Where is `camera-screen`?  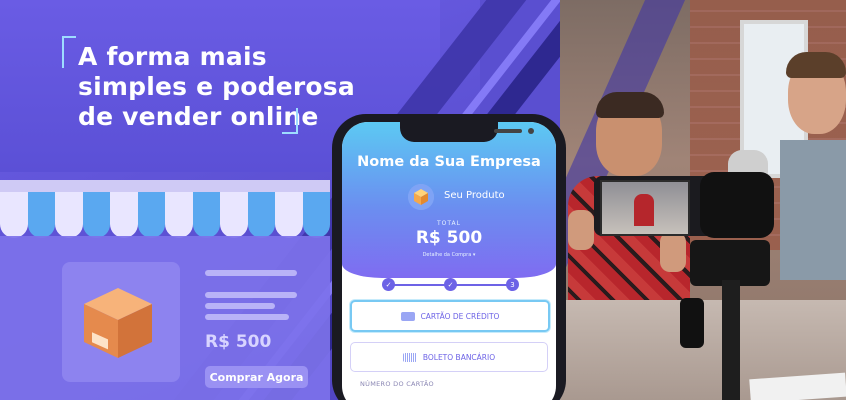
camera-screen is located at coordinates (645, 208).